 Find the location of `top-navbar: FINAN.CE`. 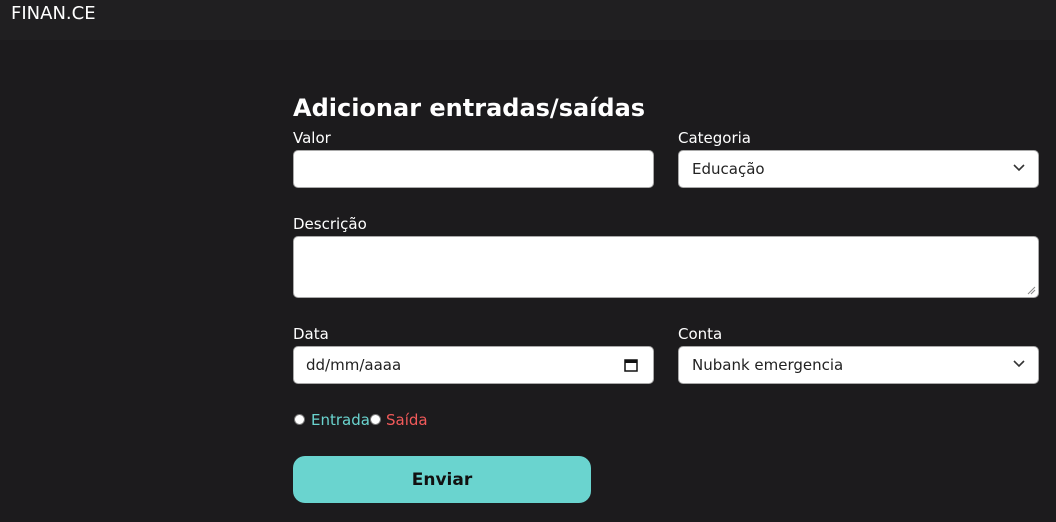

top-navbar: FINAN.CE is located at coordinates (528, 20).